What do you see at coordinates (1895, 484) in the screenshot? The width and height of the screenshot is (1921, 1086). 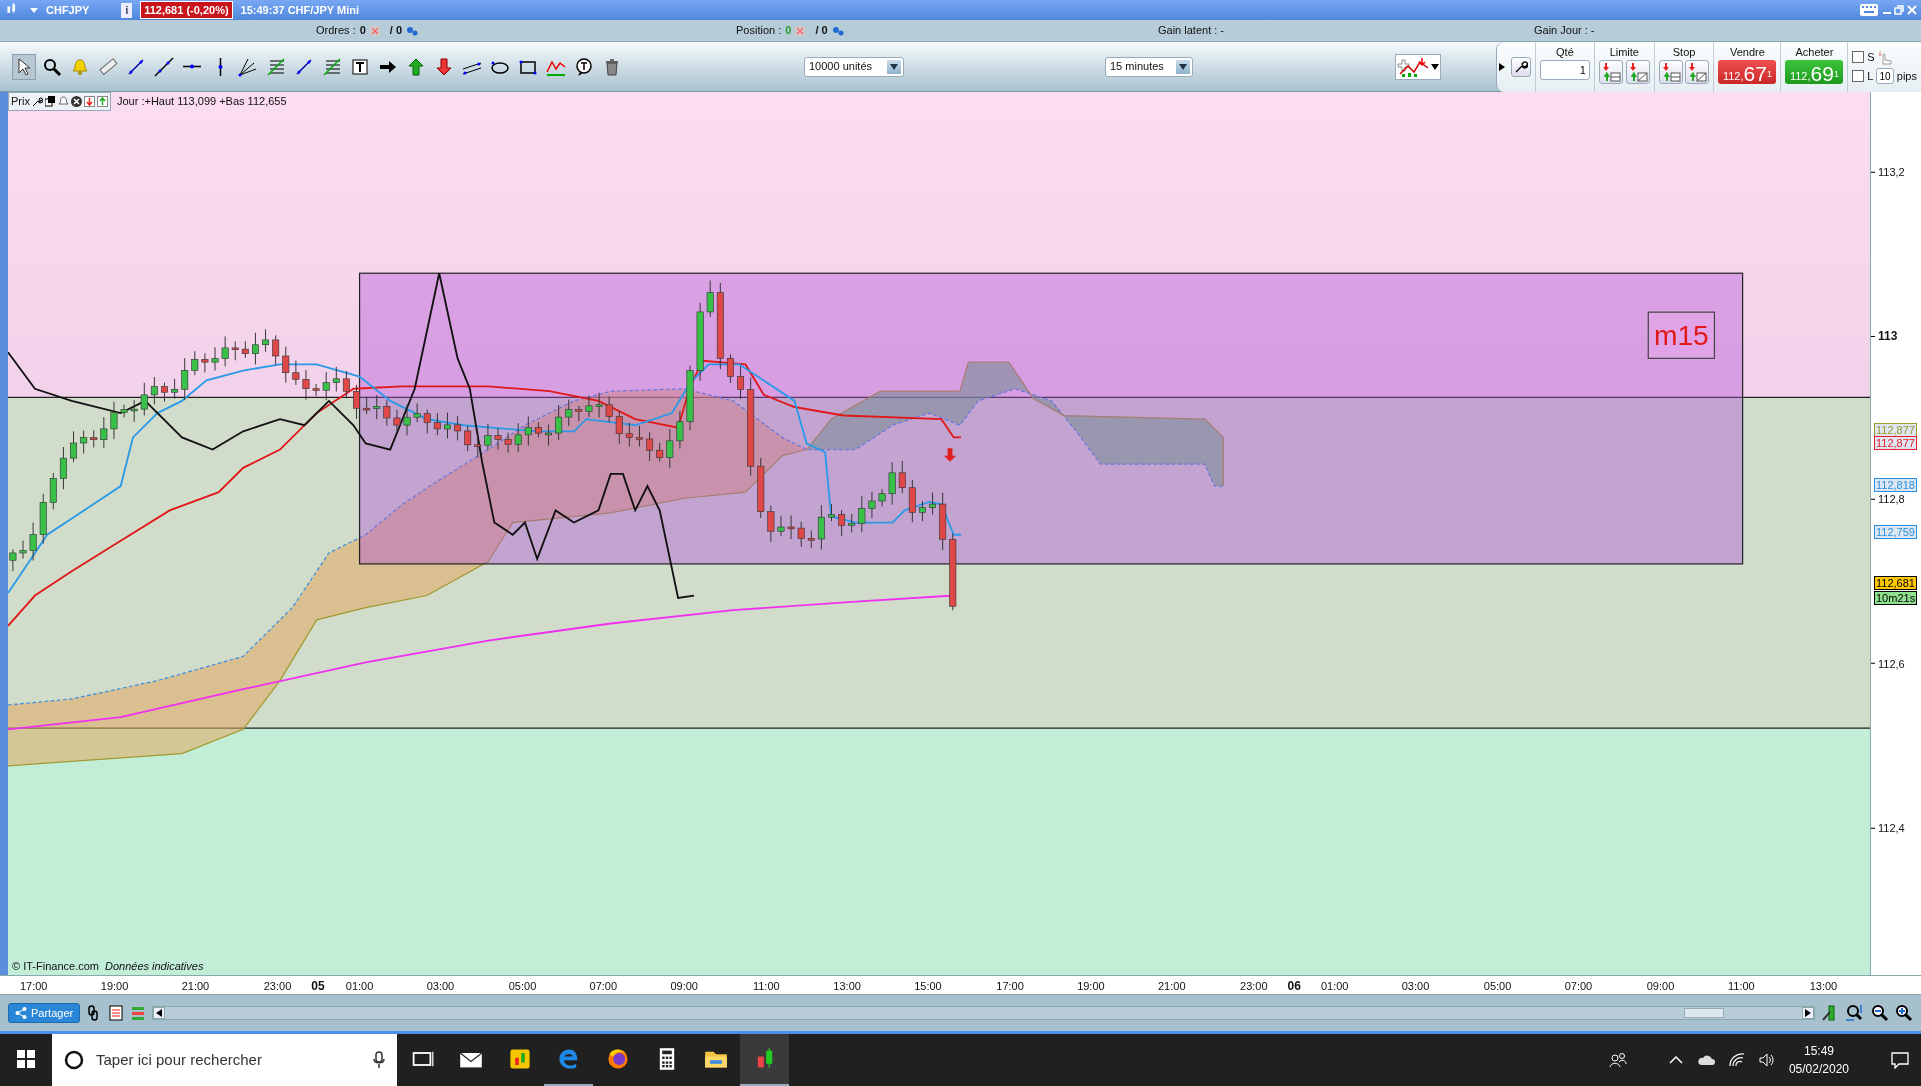 I see `price-tag: 112,818` at bounding box center [1895, 484].